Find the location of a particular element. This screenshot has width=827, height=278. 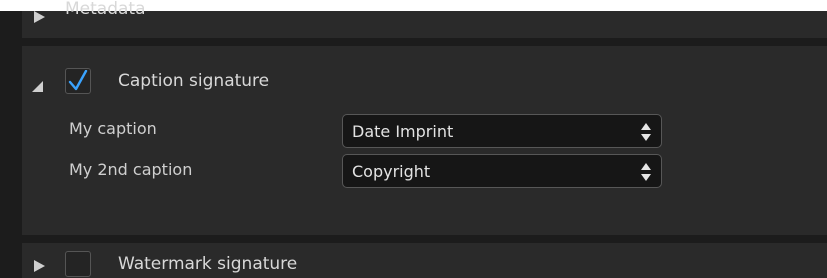

my-caption-select: Date Imprint is located at coordinates (502, 131).